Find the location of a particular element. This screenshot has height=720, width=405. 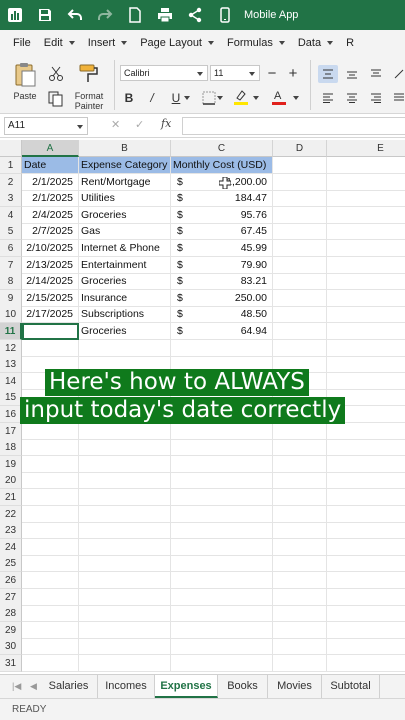

cell-e18 is located at coordinates (366, 448).